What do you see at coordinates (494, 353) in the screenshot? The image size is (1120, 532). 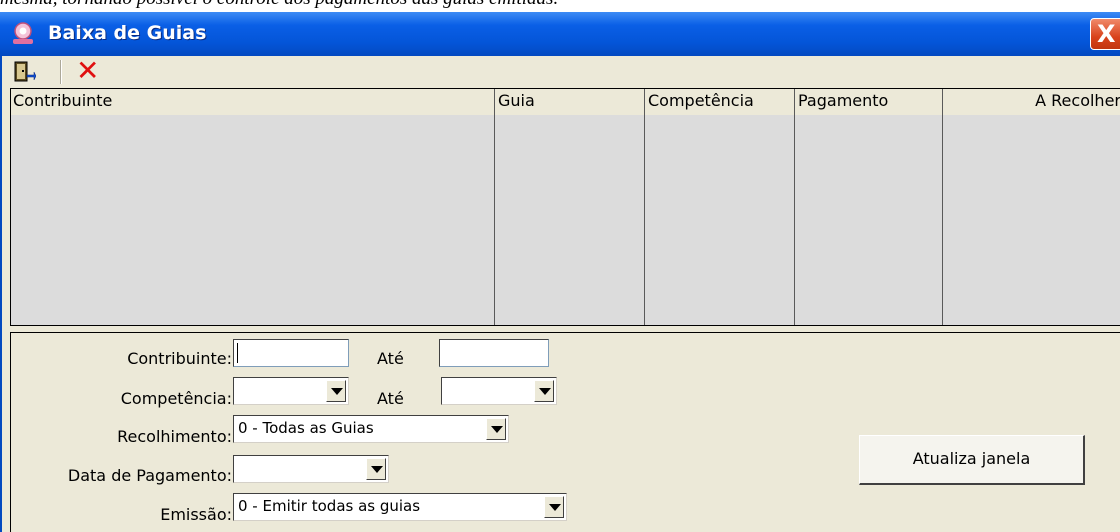 I see `contribuinte-to-input` at bounding box center [494, 353].